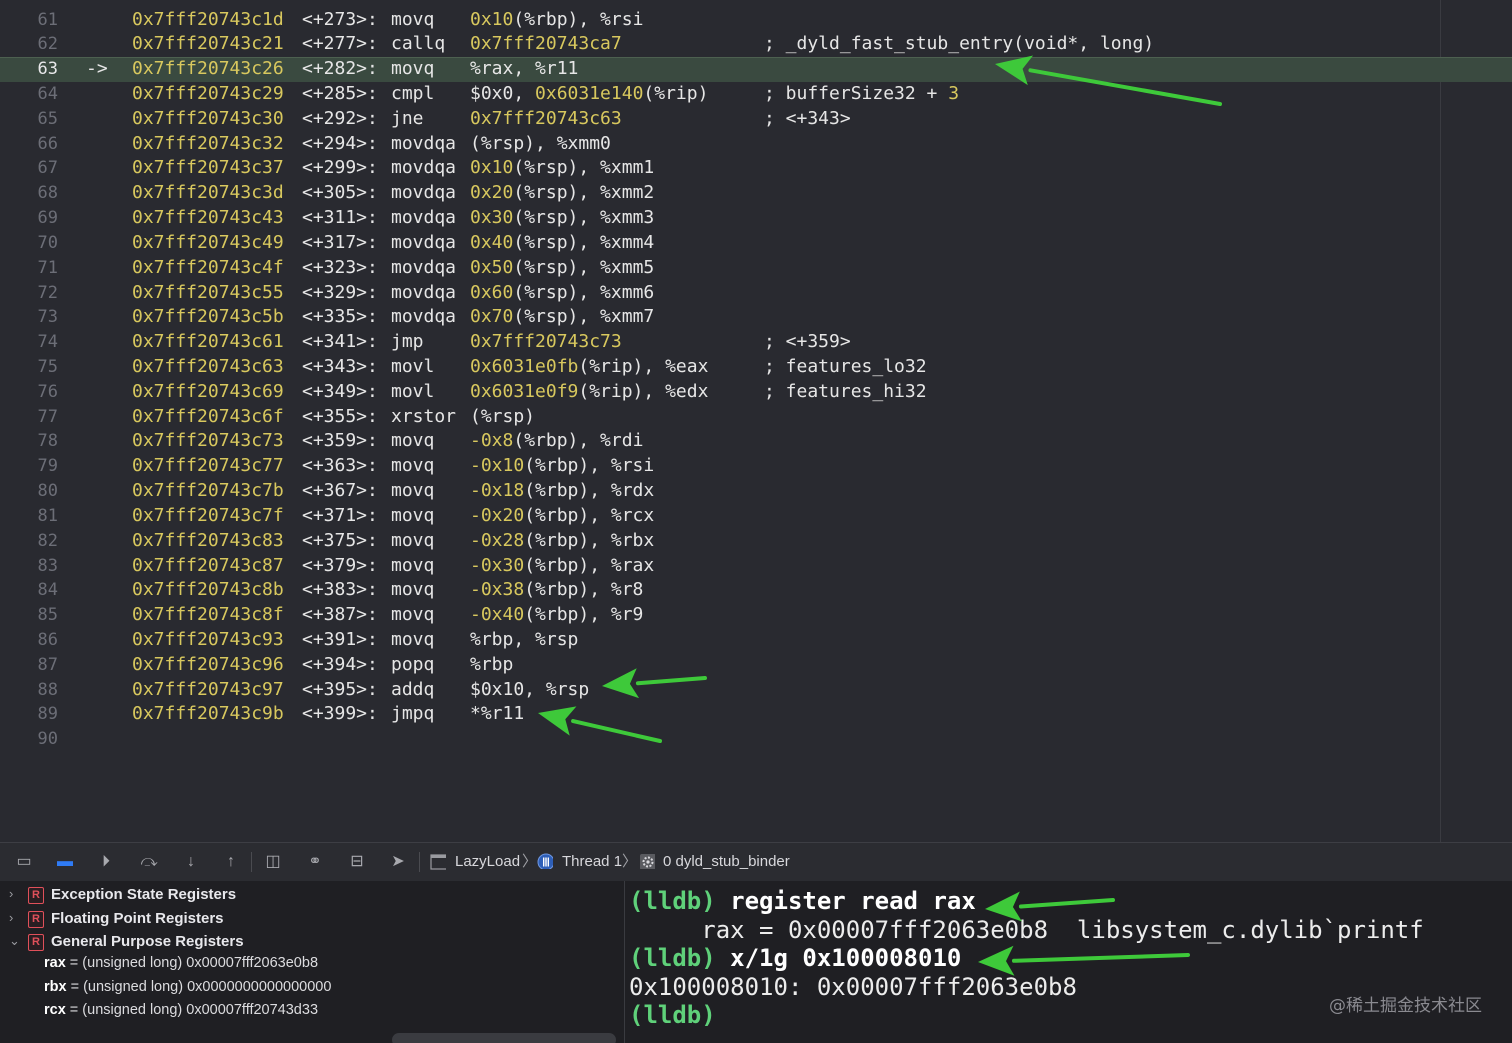  I want to click on instruction-operands: 0x70(%rsp), %xmm7, so click(562, 317).